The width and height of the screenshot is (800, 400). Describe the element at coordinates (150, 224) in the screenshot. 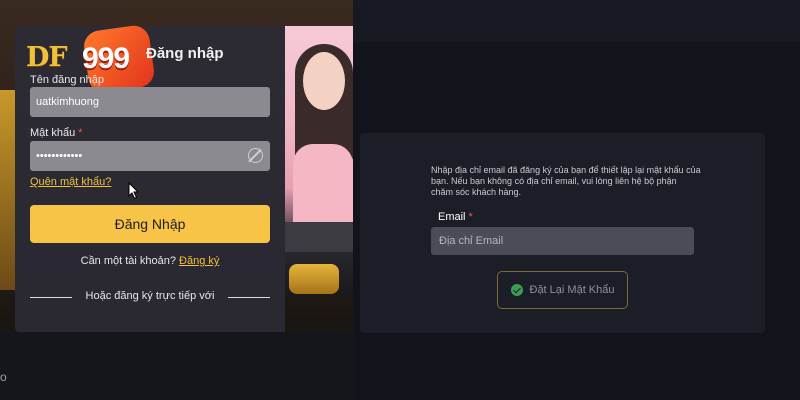

I see `login-button: Đăng Nhập` at that location.